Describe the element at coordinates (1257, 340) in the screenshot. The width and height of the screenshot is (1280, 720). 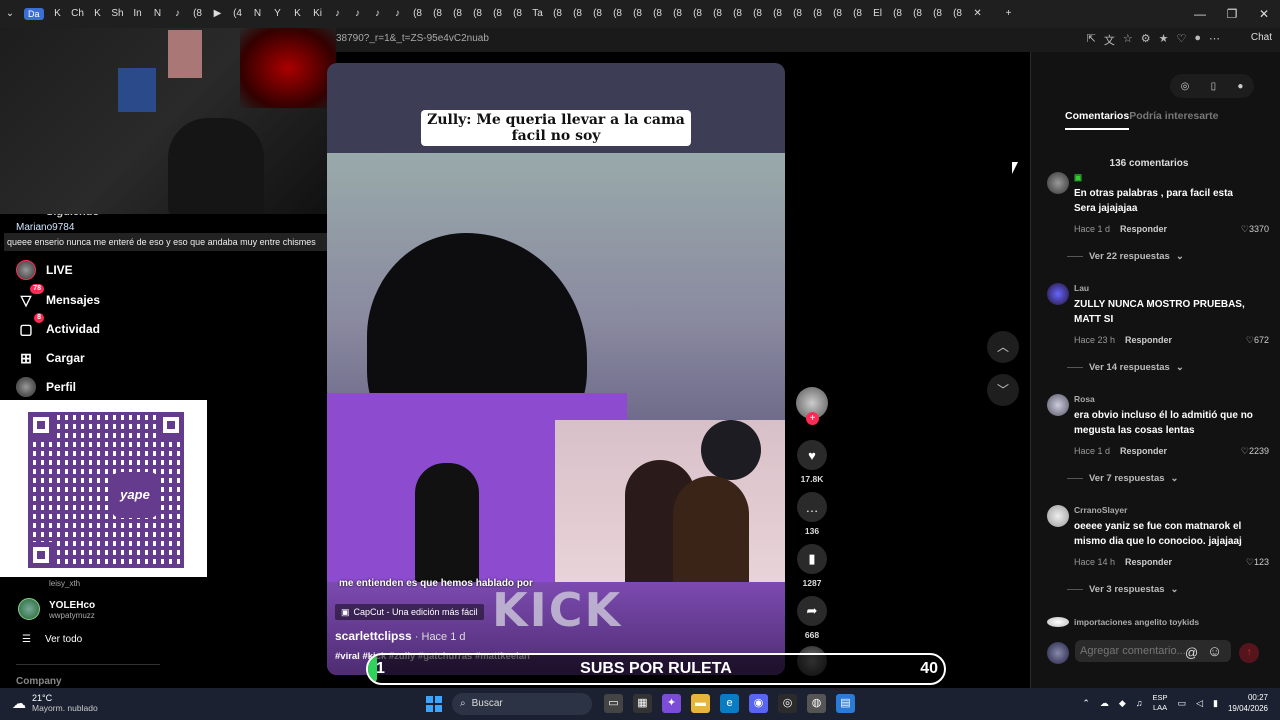
I see `comment-likes: ♡672` at that location.